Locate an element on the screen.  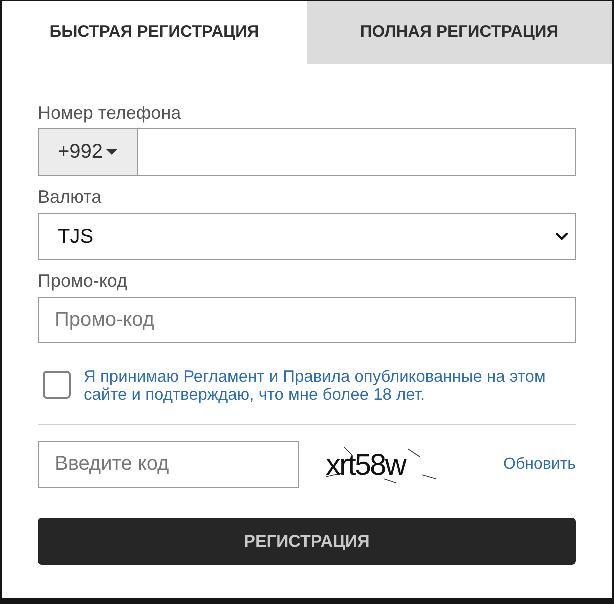
promo-code-input-field: Промо-код is located at coordinates (307, 320).